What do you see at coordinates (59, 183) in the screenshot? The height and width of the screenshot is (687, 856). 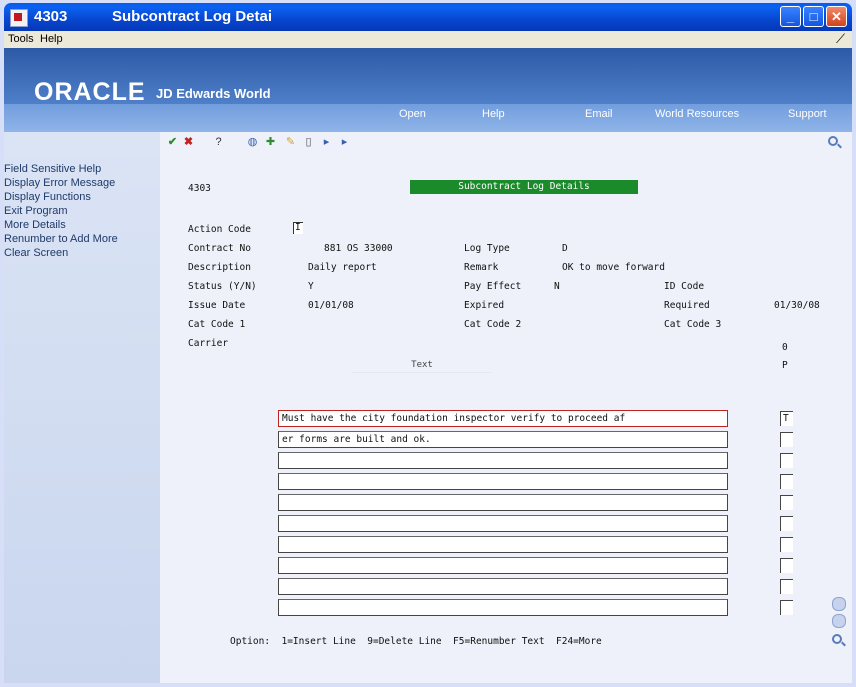 I see `sidebar-item-display-error-message: Display Error Message` at bounding box center [59, 183].